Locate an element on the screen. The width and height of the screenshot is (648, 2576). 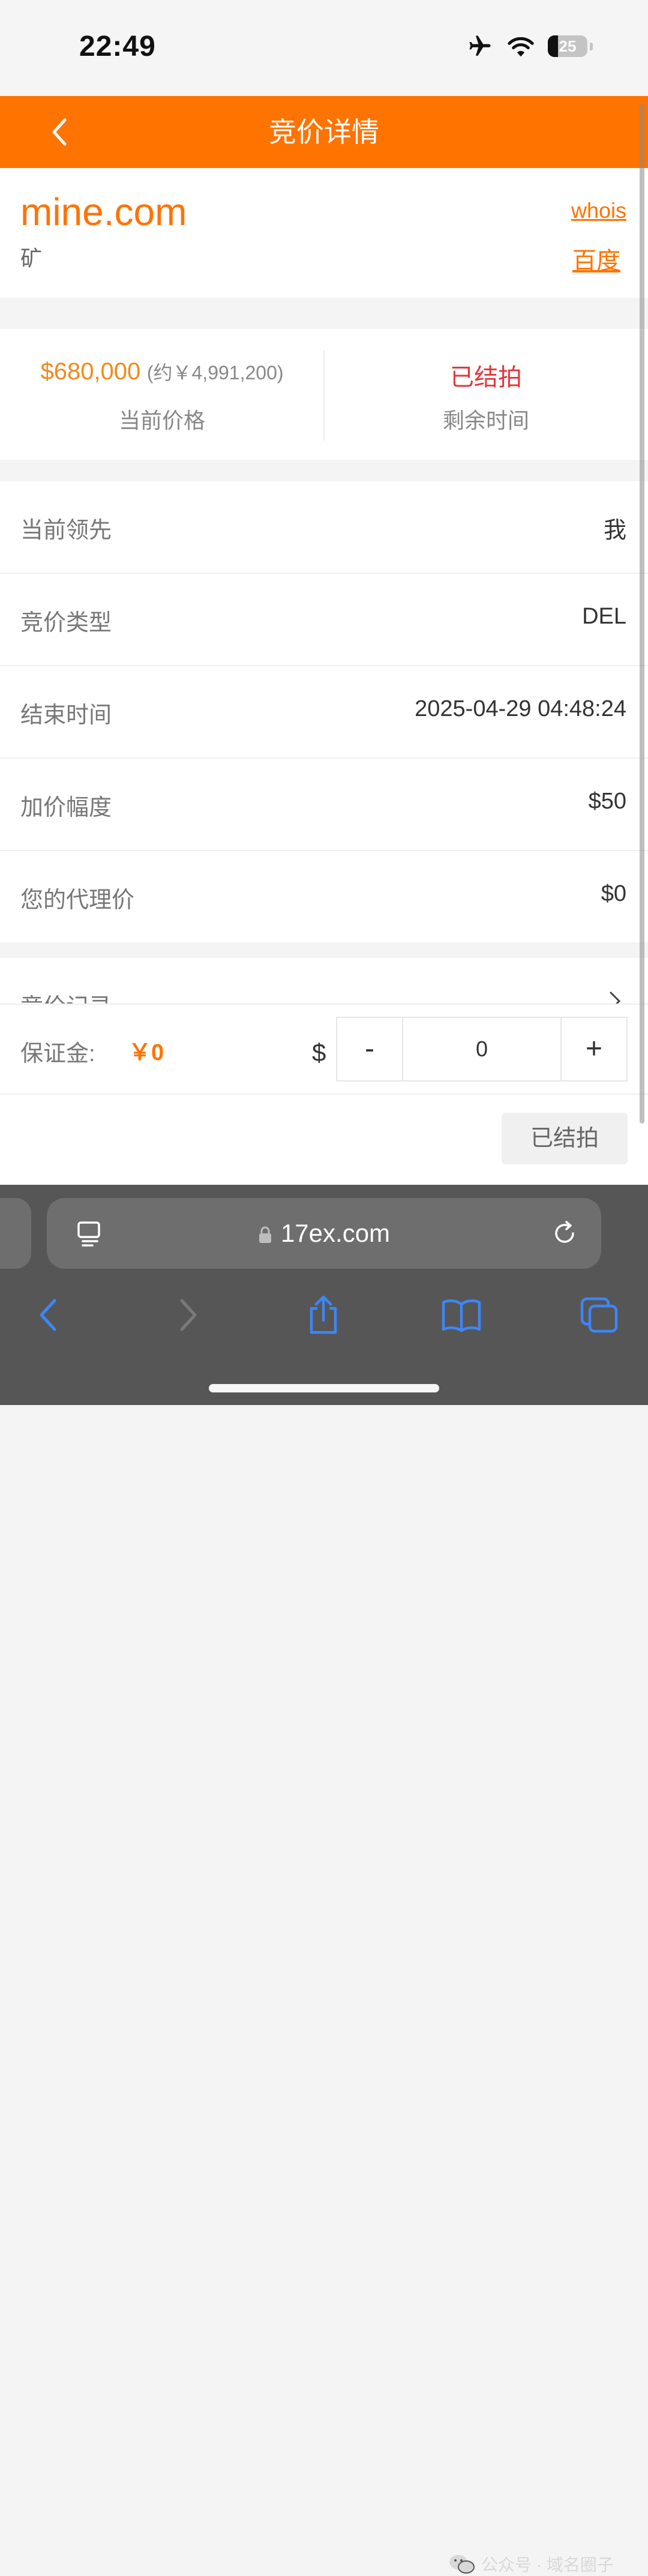
reload-icon is located at coordinates (565, 1233).